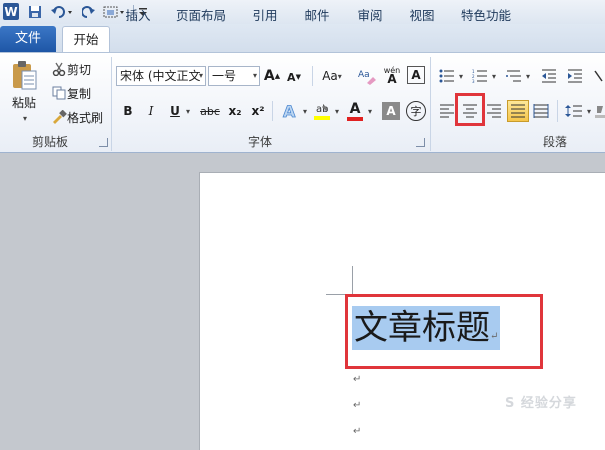  What do you see at coordinates (422, 16) in the screenshot?
I see `tab-view: 视图` at bounding box center [422, 16].